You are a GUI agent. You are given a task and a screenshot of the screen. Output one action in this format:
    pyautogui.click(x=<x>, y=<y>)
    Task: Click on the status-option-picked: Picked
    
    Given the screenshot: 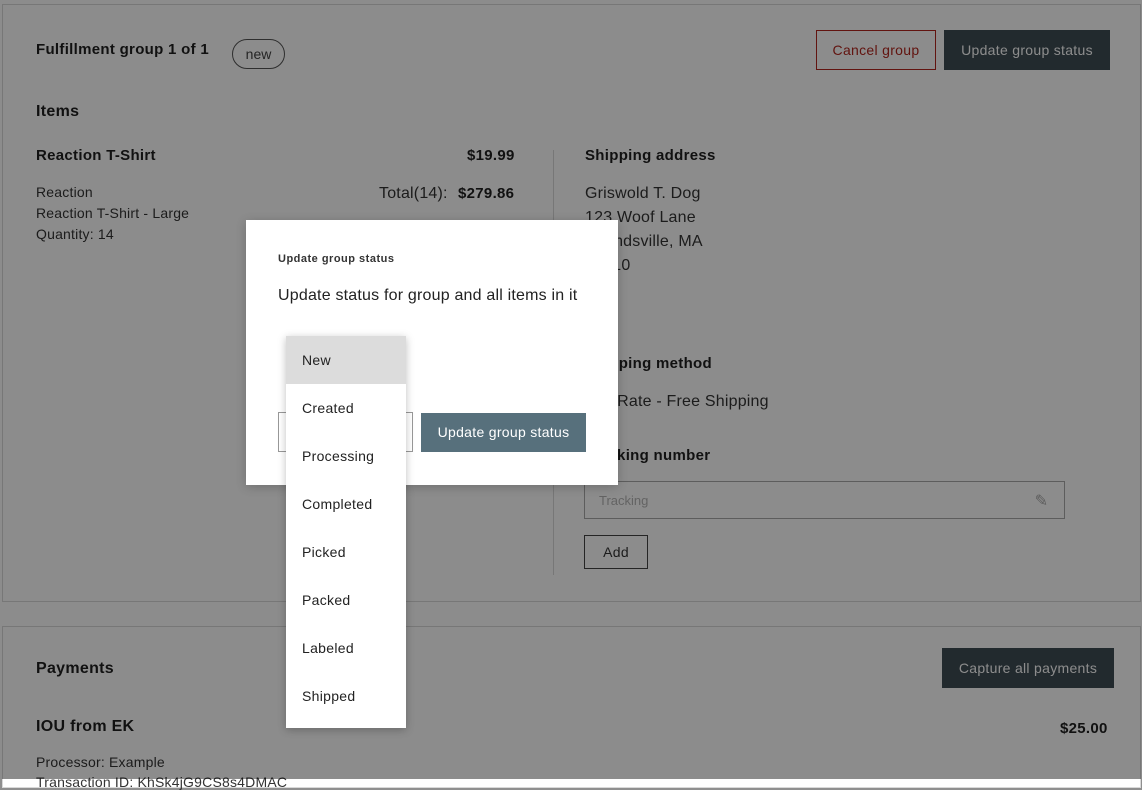 What is the action you would take?
    pyautogui.click(x=346, y=552)
    